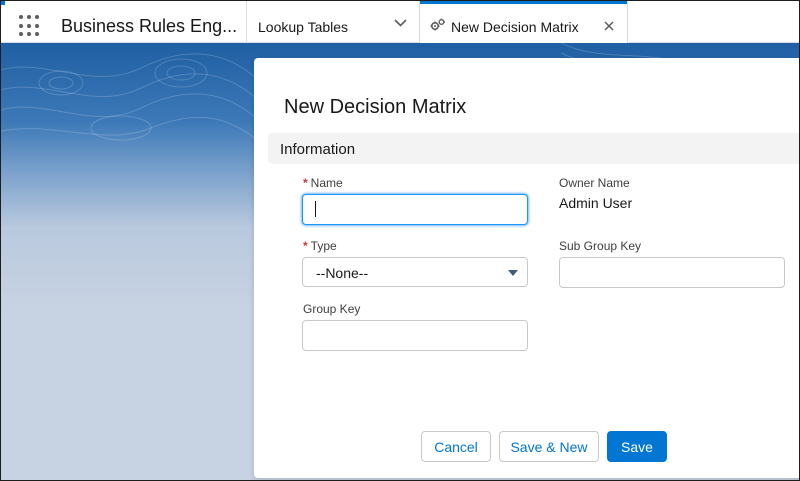 This screenshot has height=481, width=800. What do you see at coordinates (326, 183) in the screenshot?
I see `label-text: Name` at bounding box center [326, 183].